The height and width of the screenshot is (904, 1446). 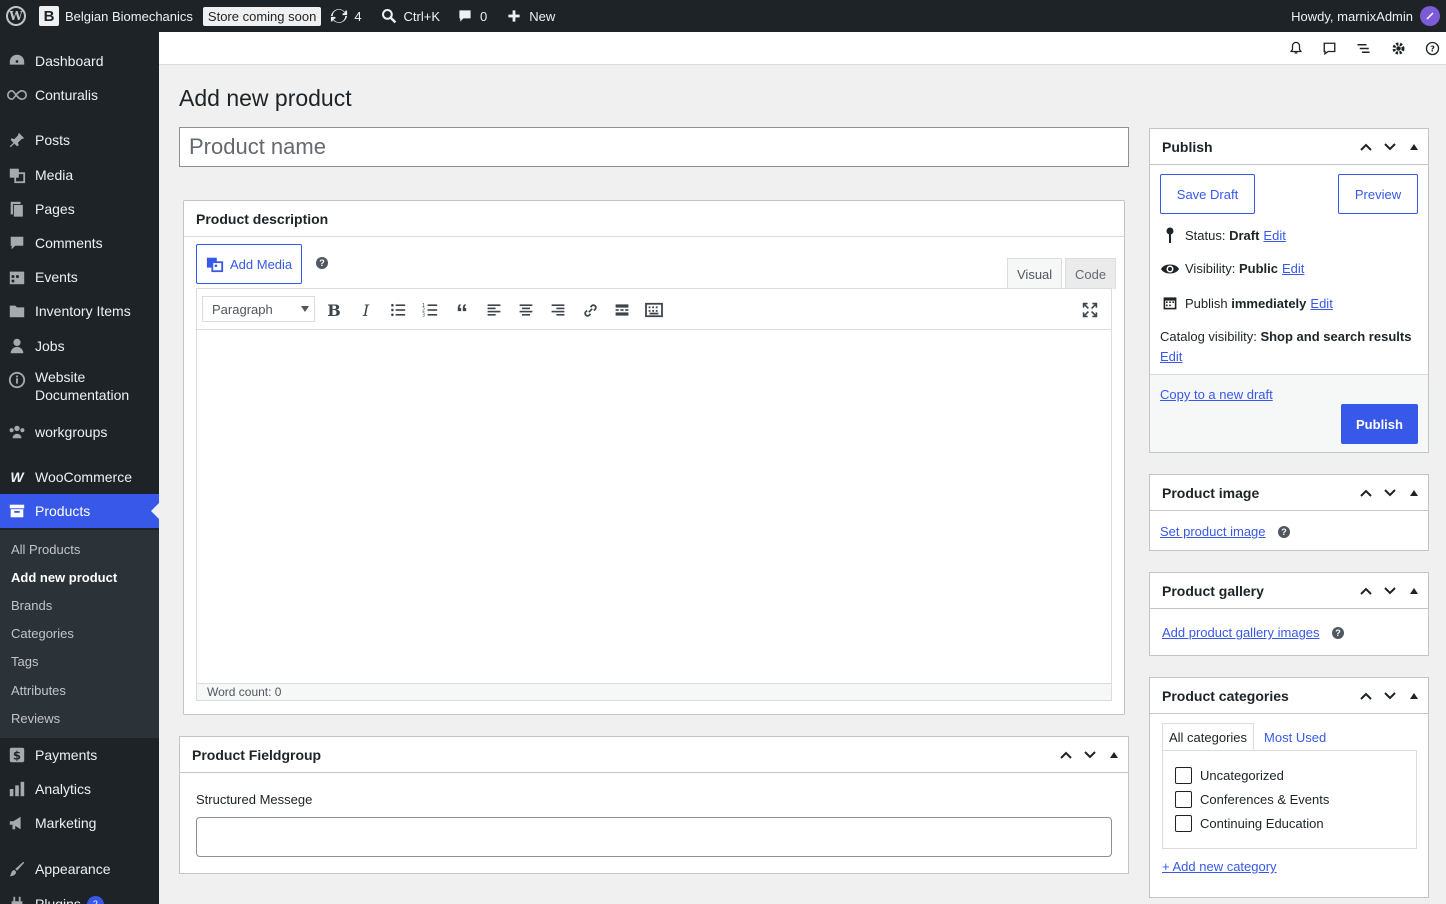 I want to click on sidebar-item-label: Comments, so click(x=69, y=243).